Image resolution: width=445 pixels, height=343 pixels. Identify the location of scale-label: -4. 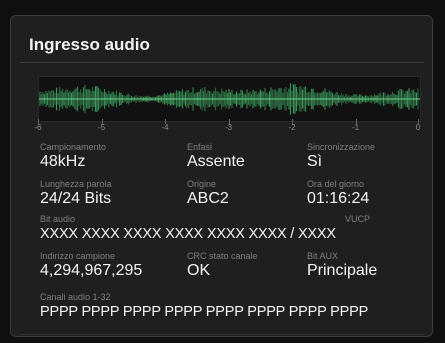
(165, 127).